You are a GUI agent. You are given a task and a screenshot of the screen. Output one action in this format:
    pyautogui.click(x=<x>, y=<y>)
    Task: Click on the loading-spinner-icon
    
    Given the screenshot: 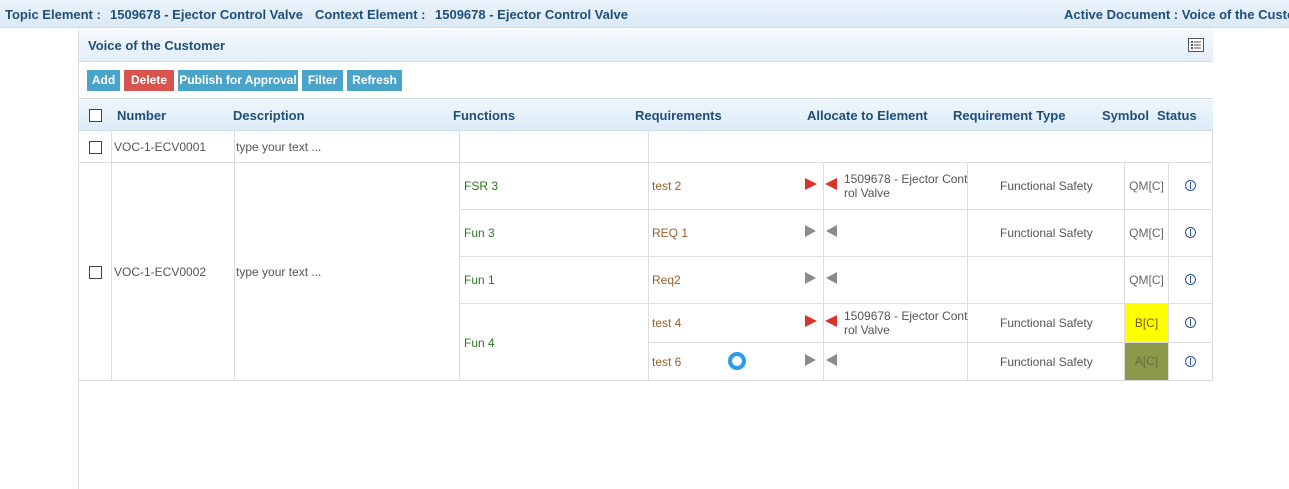 What is the action you would take?
    pyautogui.click(x=737, y=361)
    